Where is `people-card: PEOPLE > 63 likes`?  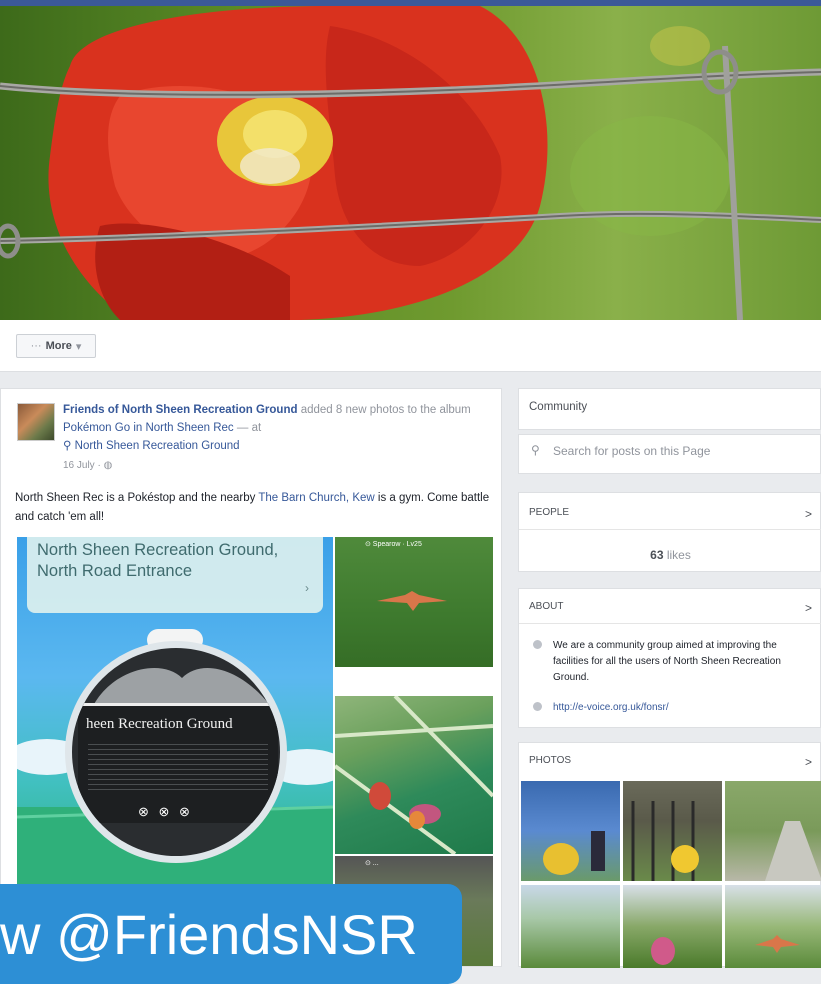
people-card: PEOPLE > 63 likes is located at coordinates (669, 532).